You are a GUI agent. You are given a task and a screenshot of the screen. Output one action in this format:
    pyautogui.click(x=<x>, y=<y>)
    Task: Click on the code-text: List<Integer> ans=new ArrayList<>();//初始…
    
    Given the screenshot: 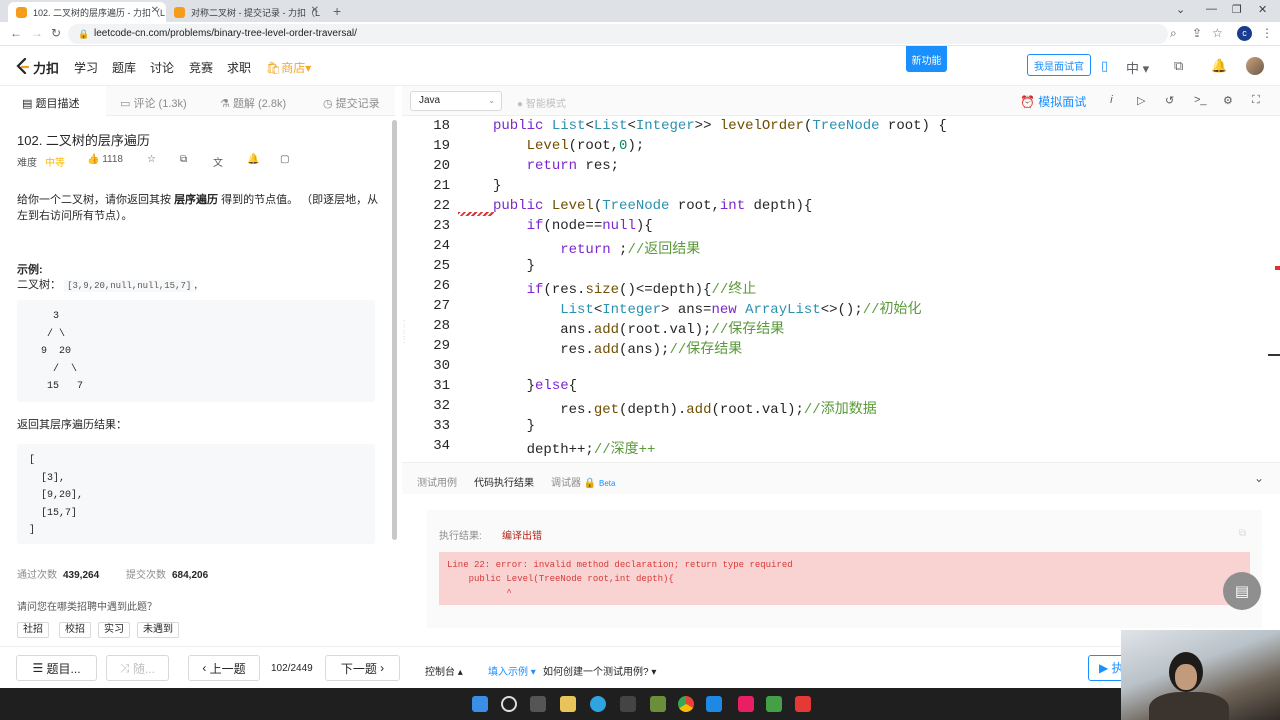 What is the action you would take?
    pyautogui.click(x=707, y=308)
    